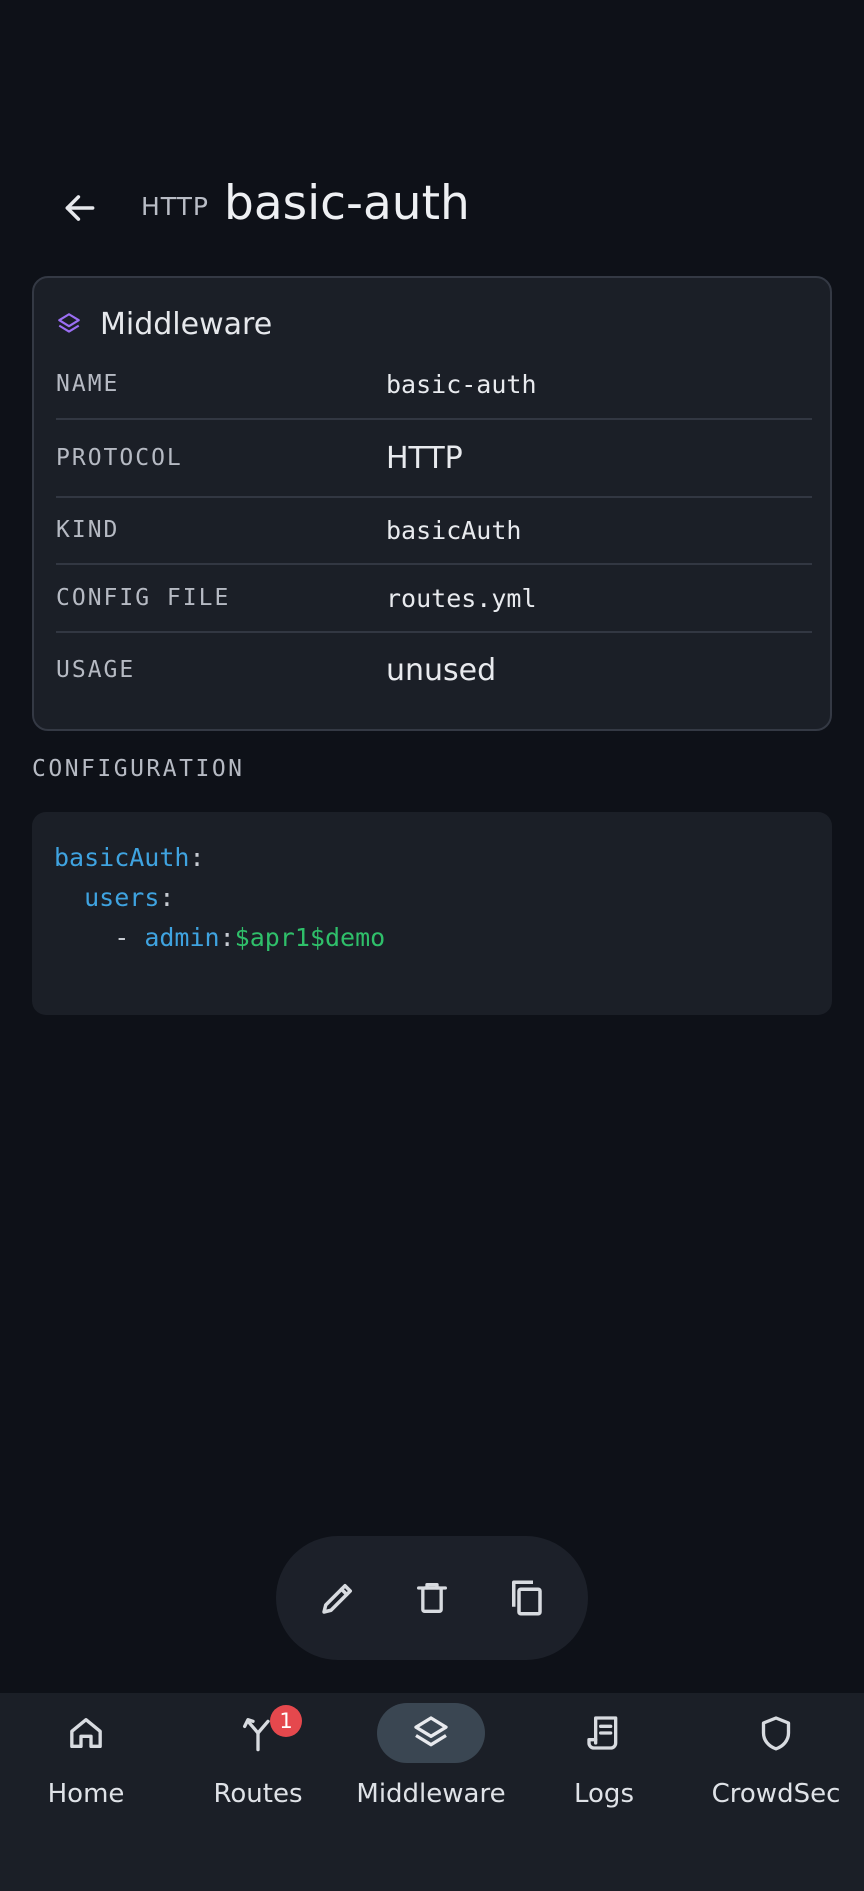 The width and height of the screenshot is (864, 1891). I want to click on protocol-label: HTTP, so click(175, 206).